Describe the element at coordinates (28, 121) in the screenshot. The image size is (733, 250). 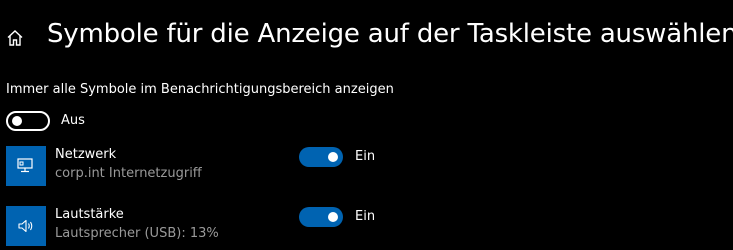
I see `always-show-toggle` at that location.